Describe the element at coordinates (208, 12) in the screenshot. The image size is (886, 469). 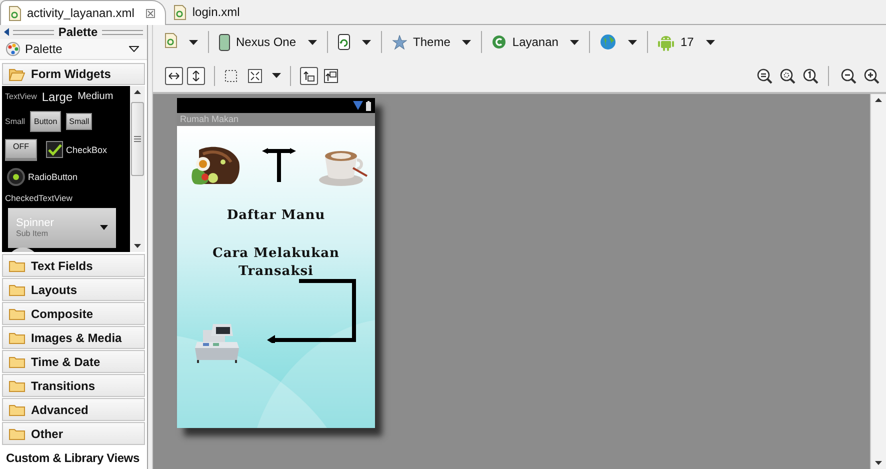
I see `editor-tab: login.xml` at that location.